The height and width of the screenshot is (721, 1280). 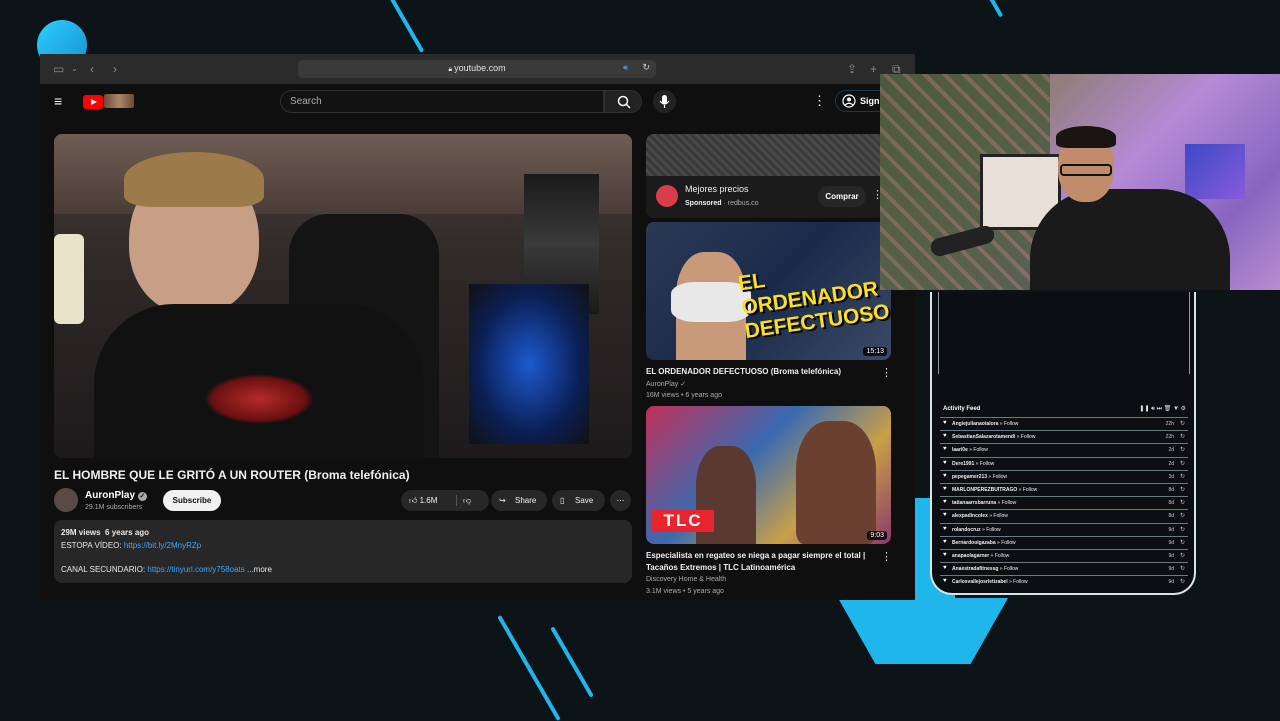 What do you see at coordinates (875, 351) in the screenshot?
I see `duration-badge: 15:13` at bounding box center [875, 351].